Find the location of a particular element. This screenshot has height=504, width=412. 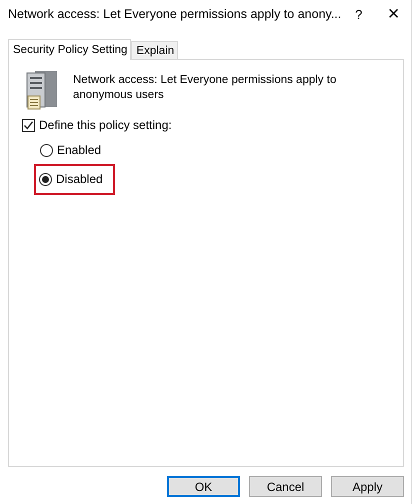

dialog-button: Apply is located at coordinates (367, 486).